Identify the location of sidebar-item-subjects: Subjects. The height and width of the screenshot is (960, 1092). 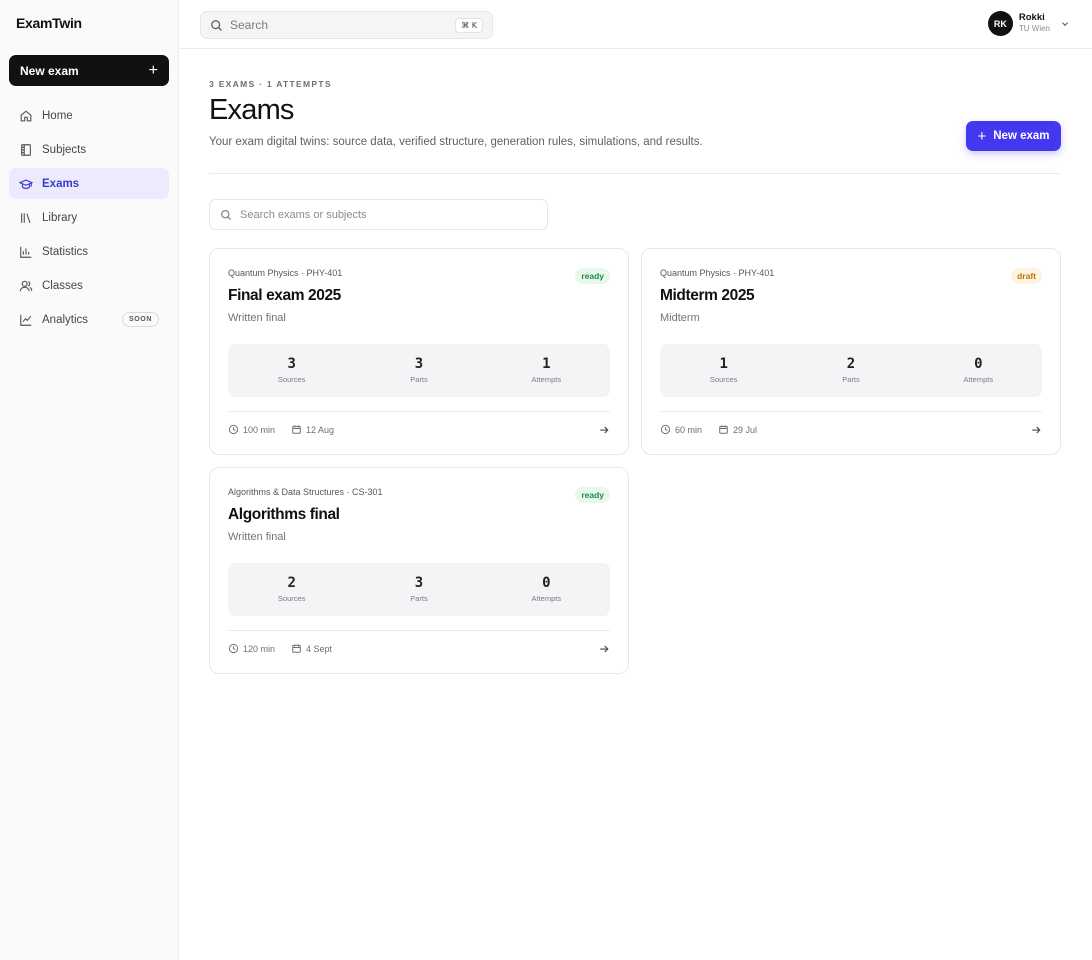
(89, 149).